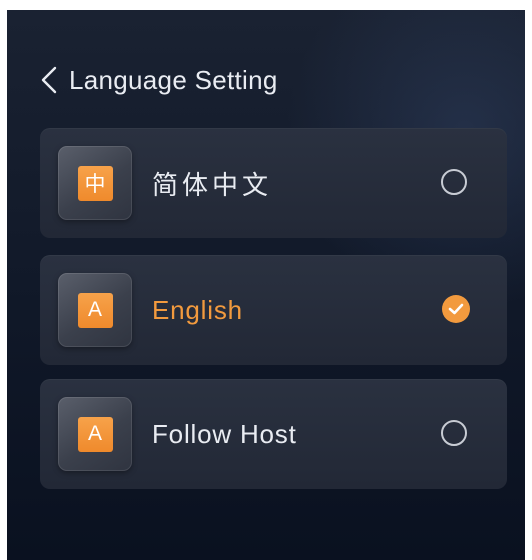 The image size is (532, 560). I want to click on language-label: Follow Host, so click(224, 433).